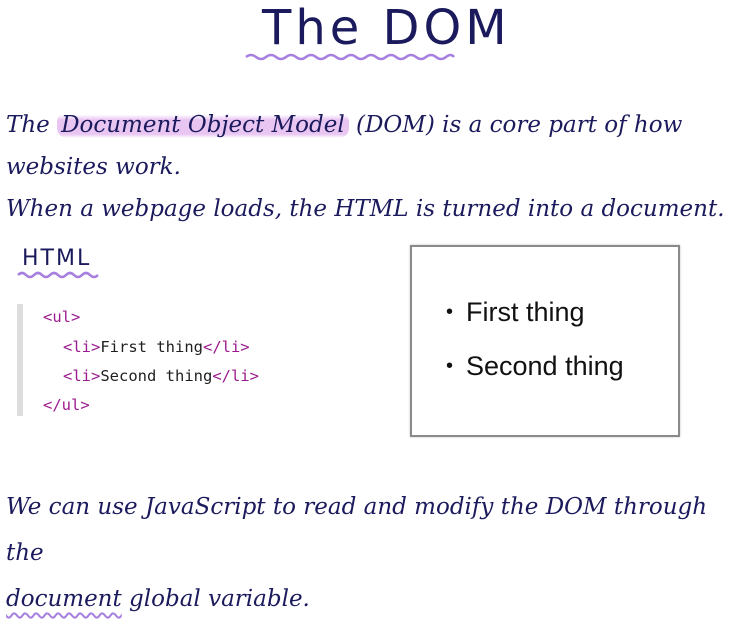 The image size is (754, 622). What do you see at coordinates (156, 376) in the screenshot?
I see `code-text: Second thing` at bounding box center [156, 376].